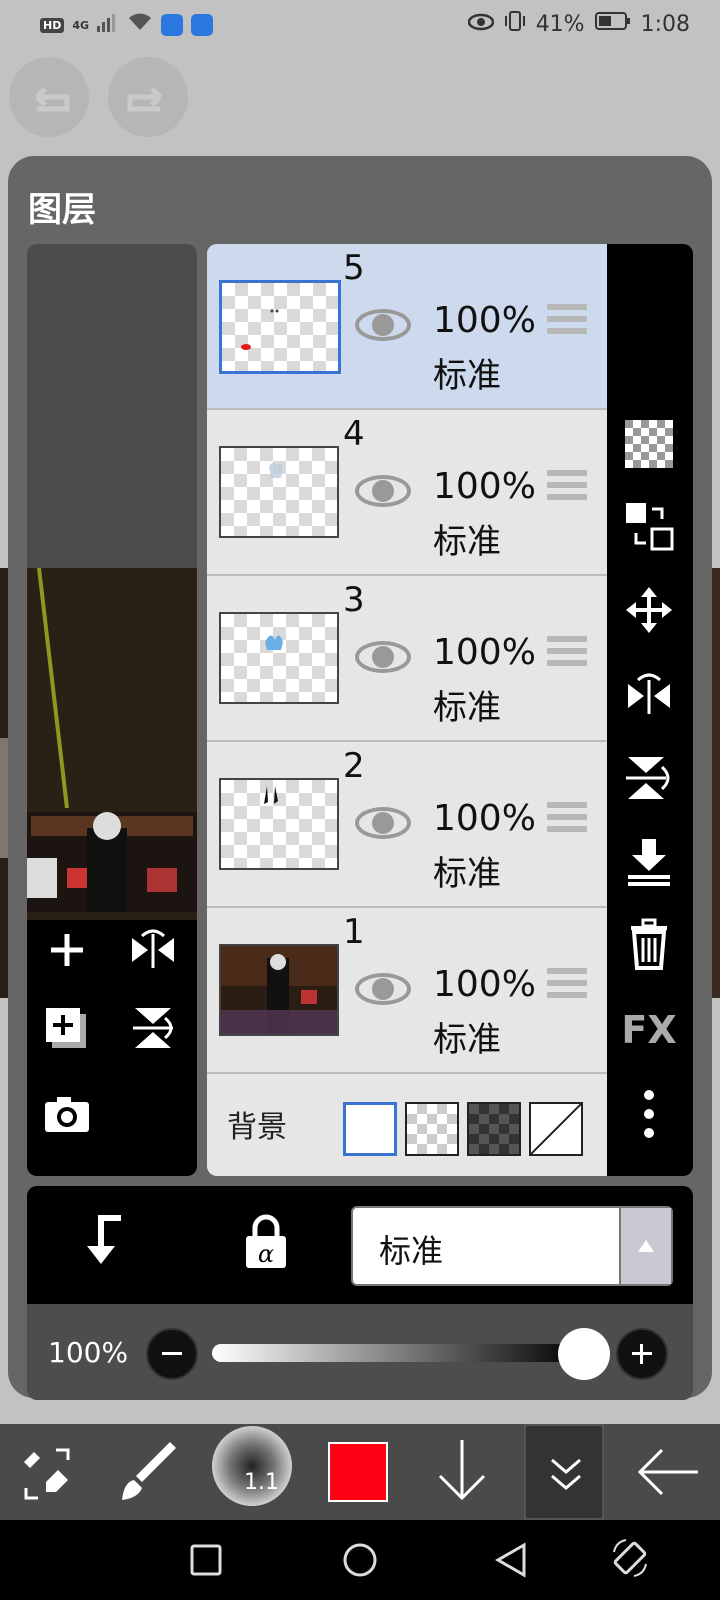  What do you see at coordinates (261, 1482) in the screenshot?
I see `brush-size-value: 1.1` at bounding box center [261, 1482].